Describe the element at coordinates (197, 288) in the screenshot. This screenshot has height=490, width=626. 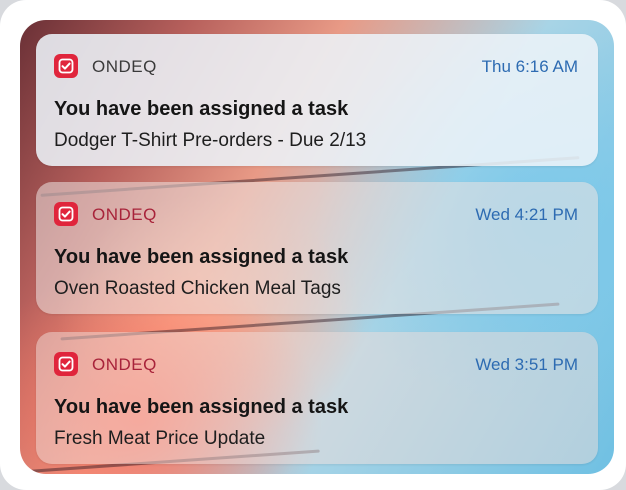
I see `notification-body: Oven Roasted Chicken Meal Tags` at that location.